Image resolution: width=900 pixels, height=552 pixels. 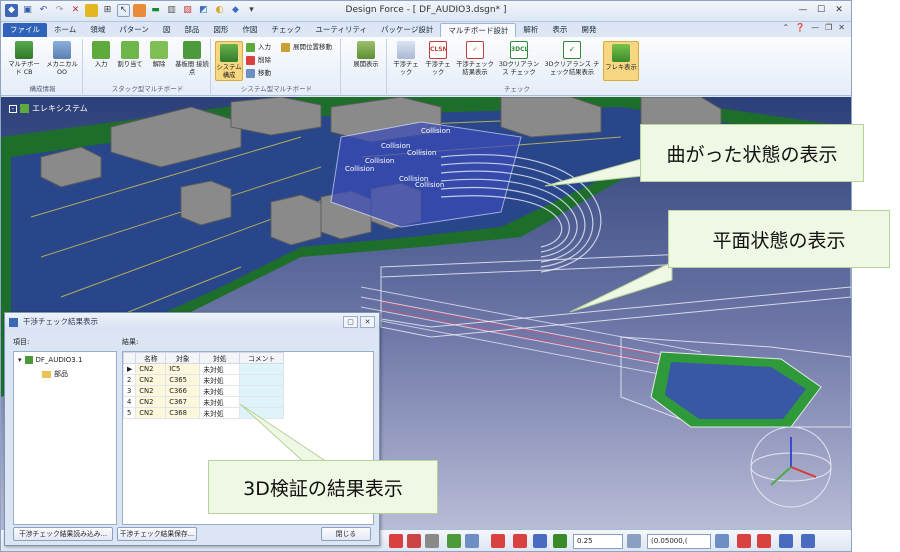 What do you see at coordinates (55, 374) in the screenshot?
I see `tree-node-parts: 部品` at bounding box center [55, 374].